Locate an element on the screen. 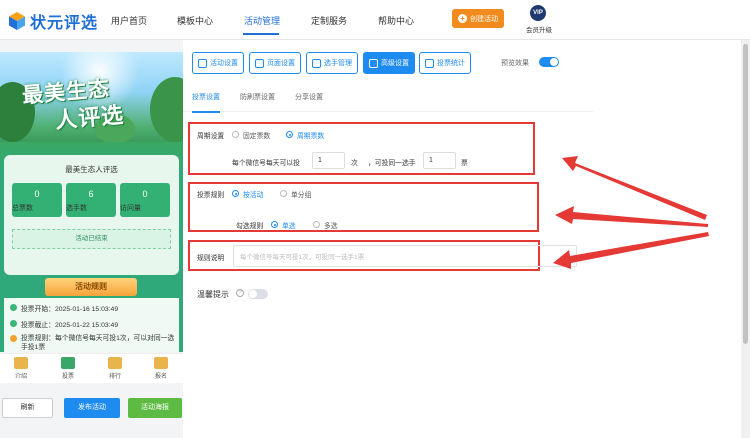 The height and width of the screenshot is (438, 750). stat-value: 0 is located at coordinates (37, 194).